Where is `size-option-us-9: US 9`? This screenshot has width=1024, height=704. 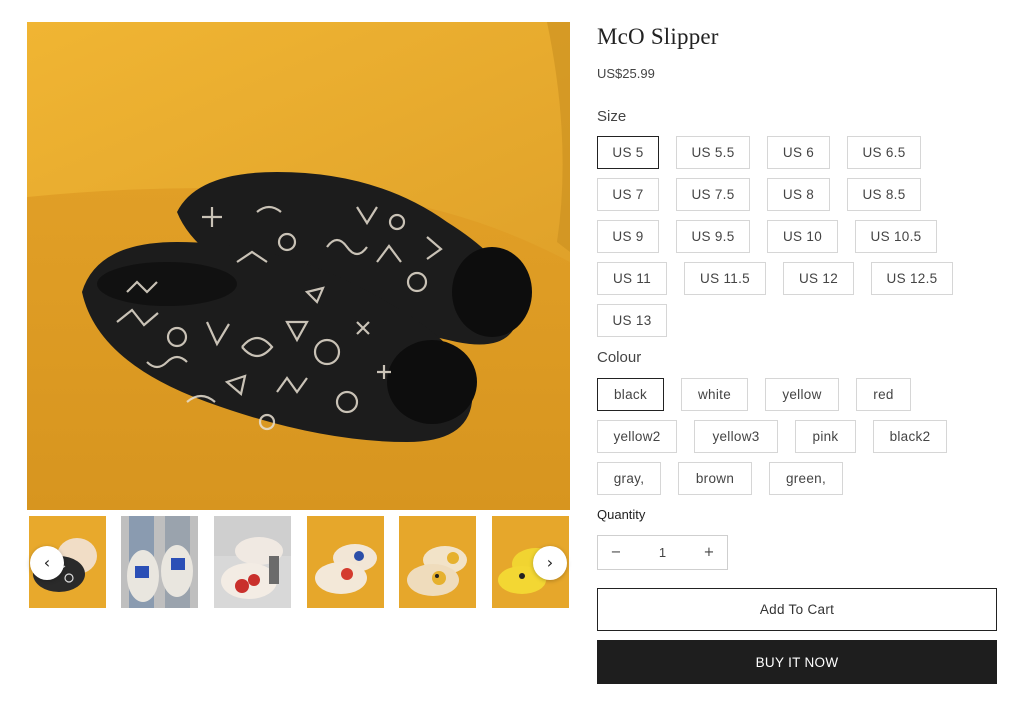 size-option-us-9: US 9 is located at coordinates (628, 236).